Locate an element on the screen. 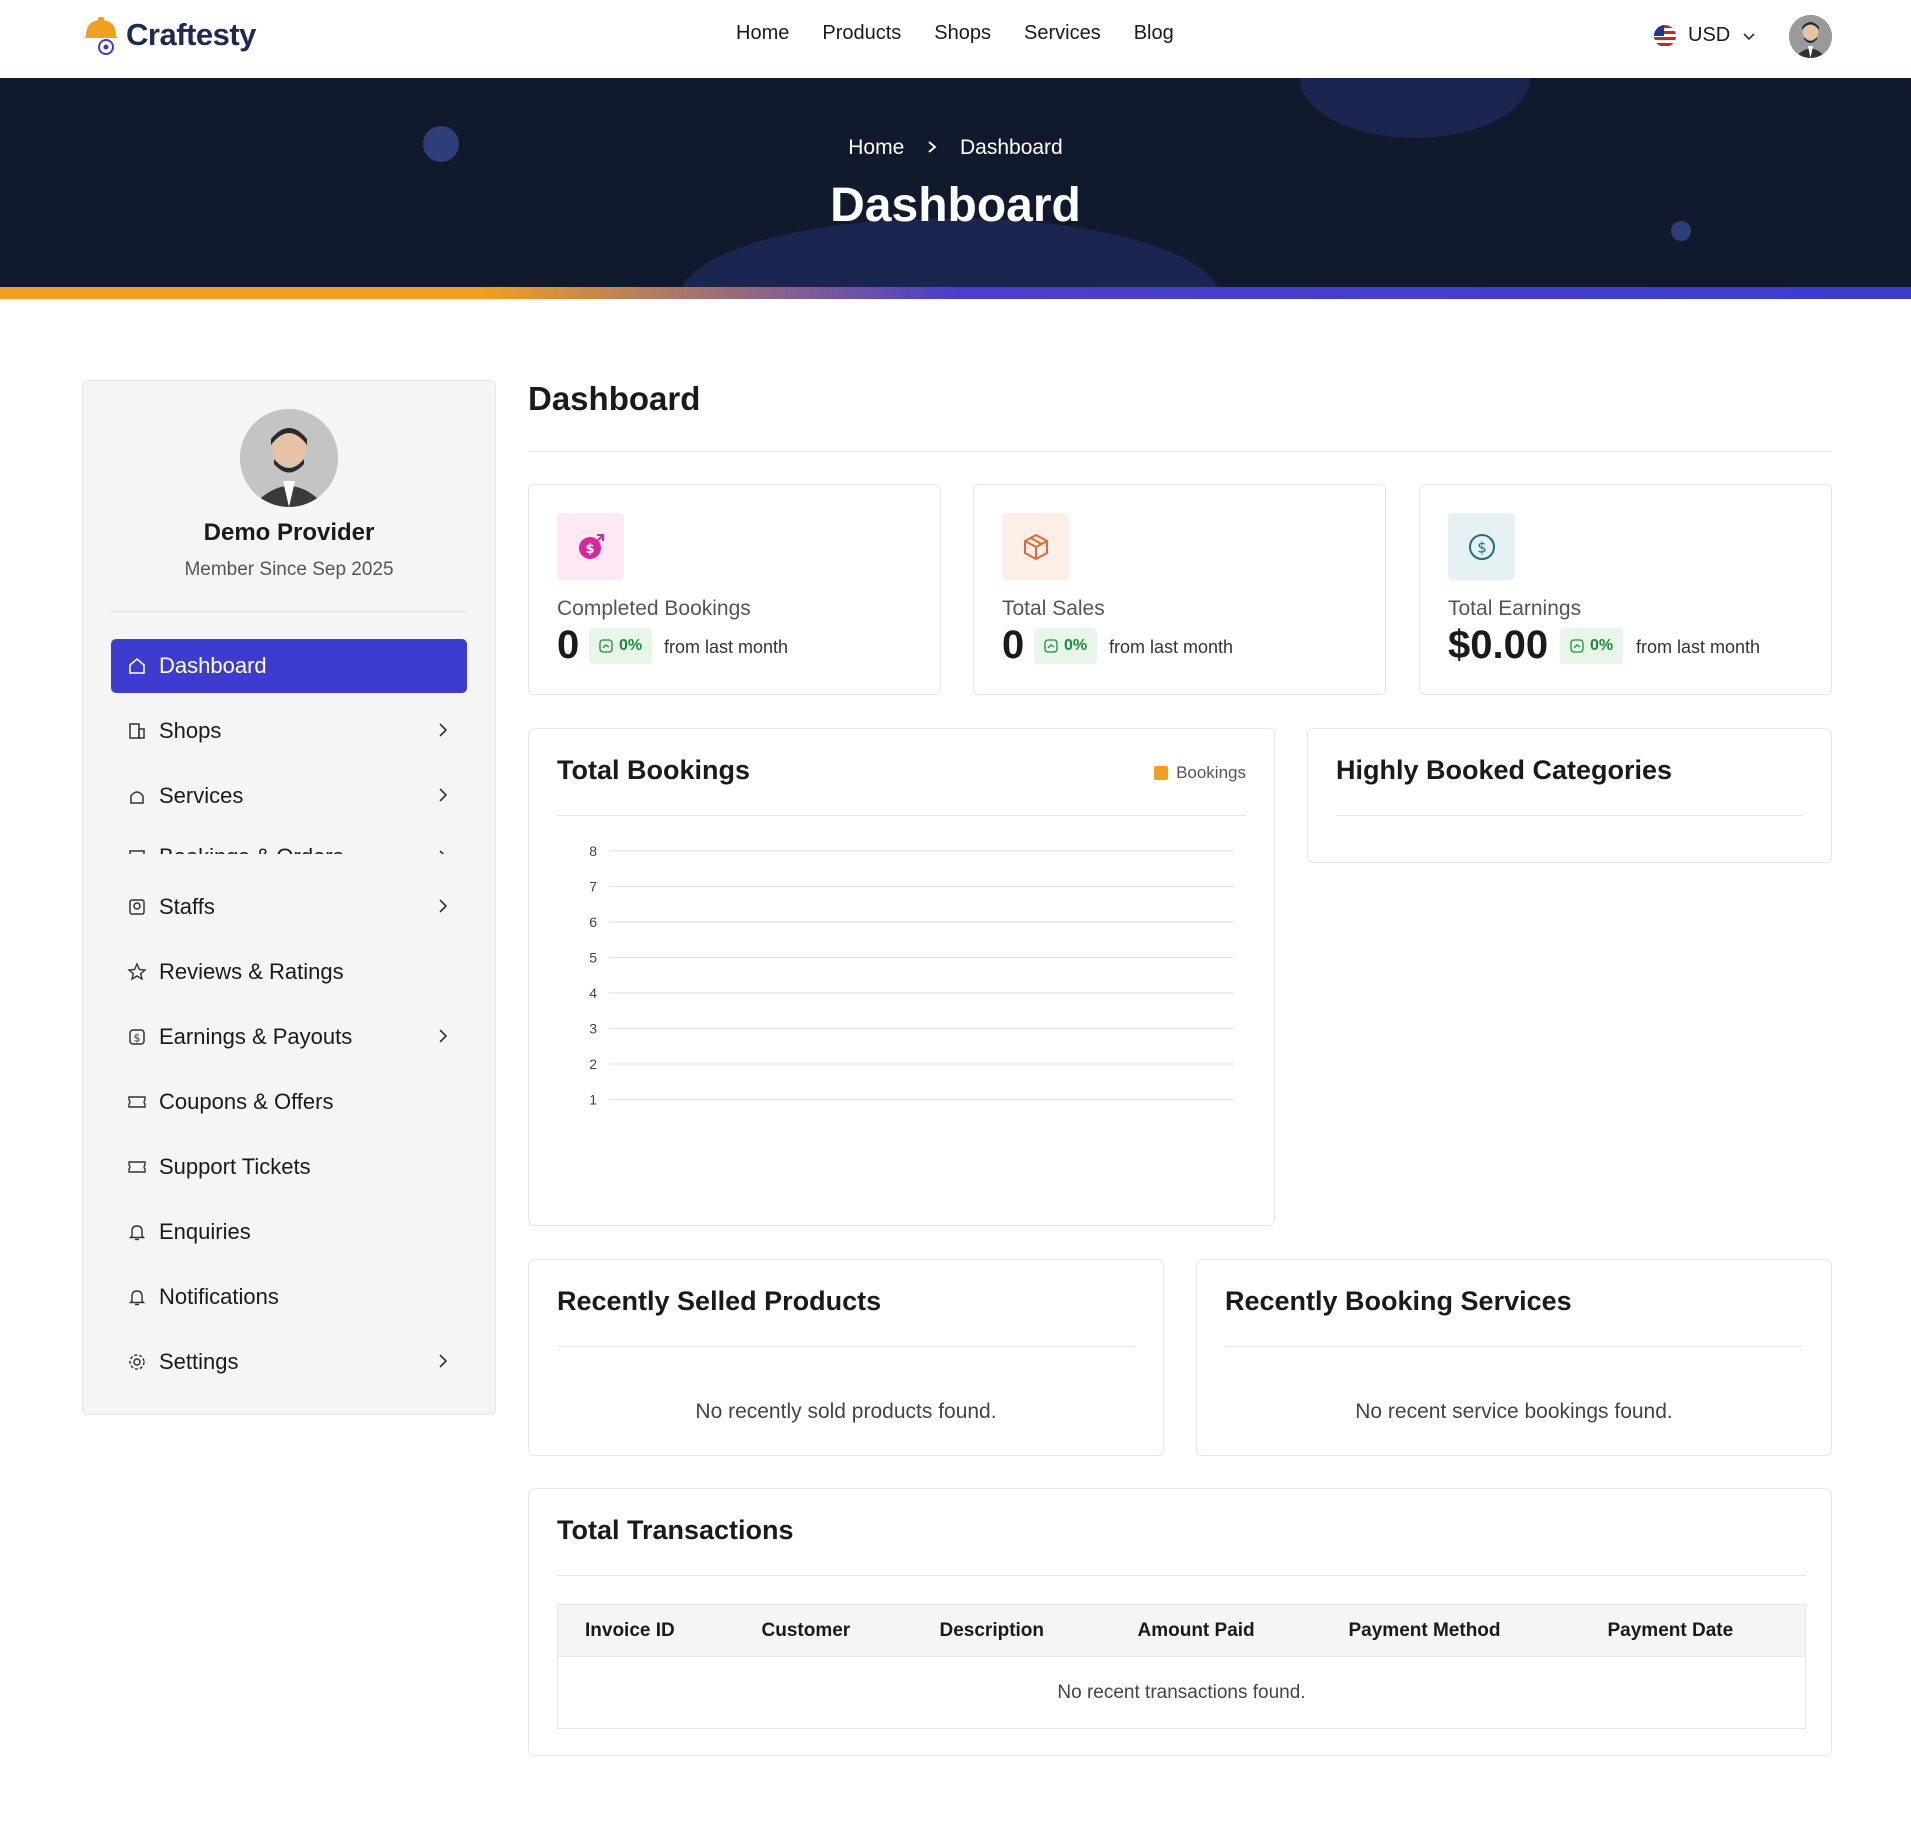 The width and height of the screenshot is (1911, 1829). dollar-icon: $ is located at coordinates (137, 1037).